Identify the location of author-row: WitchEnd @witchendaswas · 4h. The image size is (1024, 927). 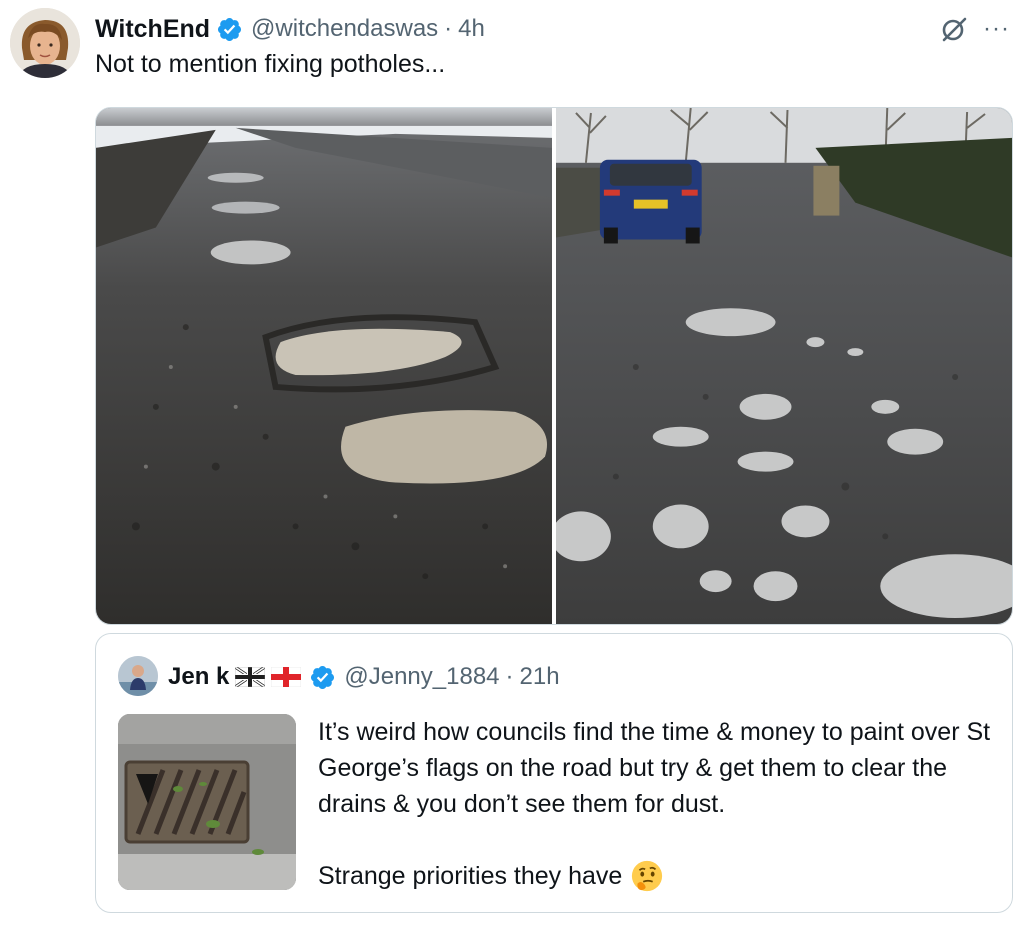
(290, 29).